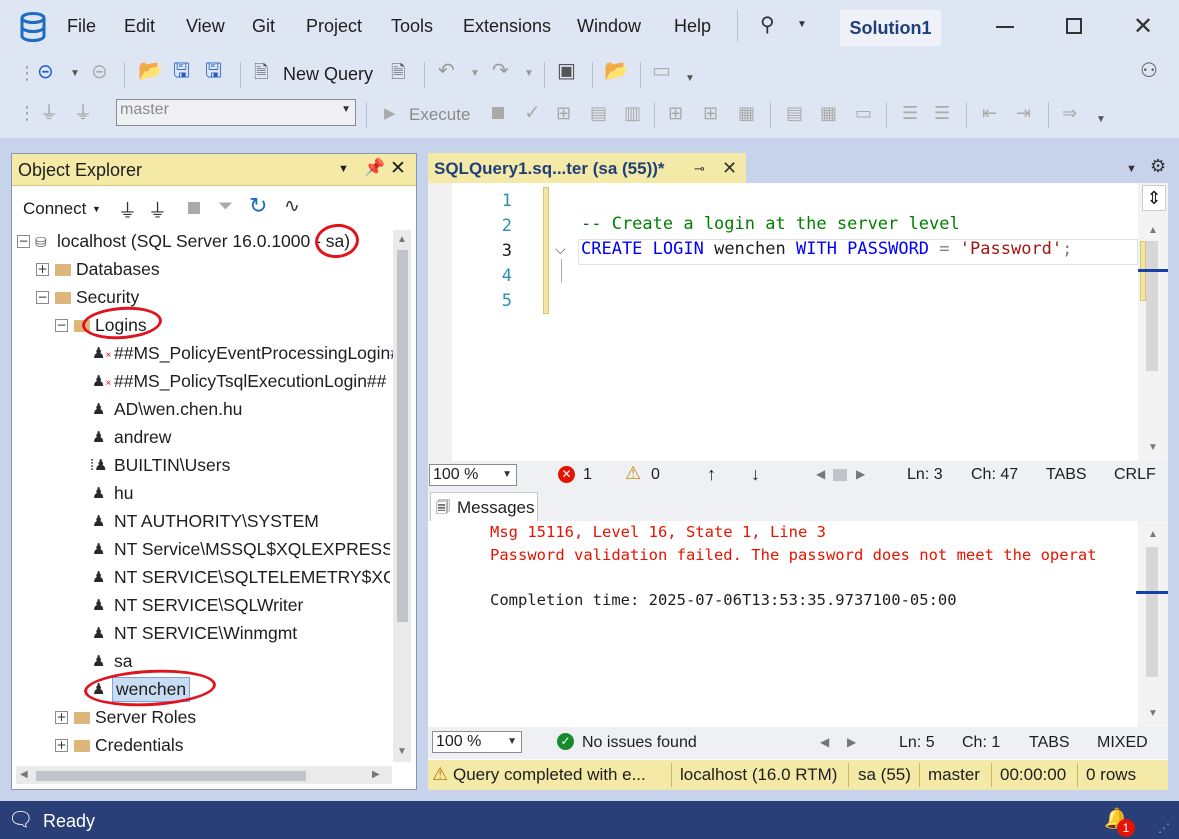 This screenshot has height=839, width=1179. Describe the element at coordinates (598, 113) in the screenshot. I see `query-options-icon: ▤` at that location.